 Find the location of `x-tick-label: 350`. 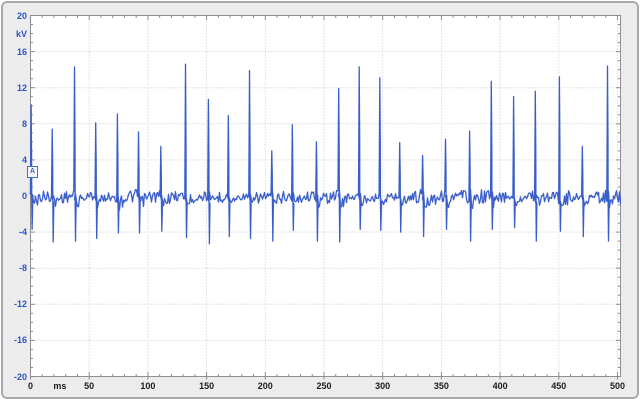

x-tick-label: 350 is located at coordinates (441, 386).